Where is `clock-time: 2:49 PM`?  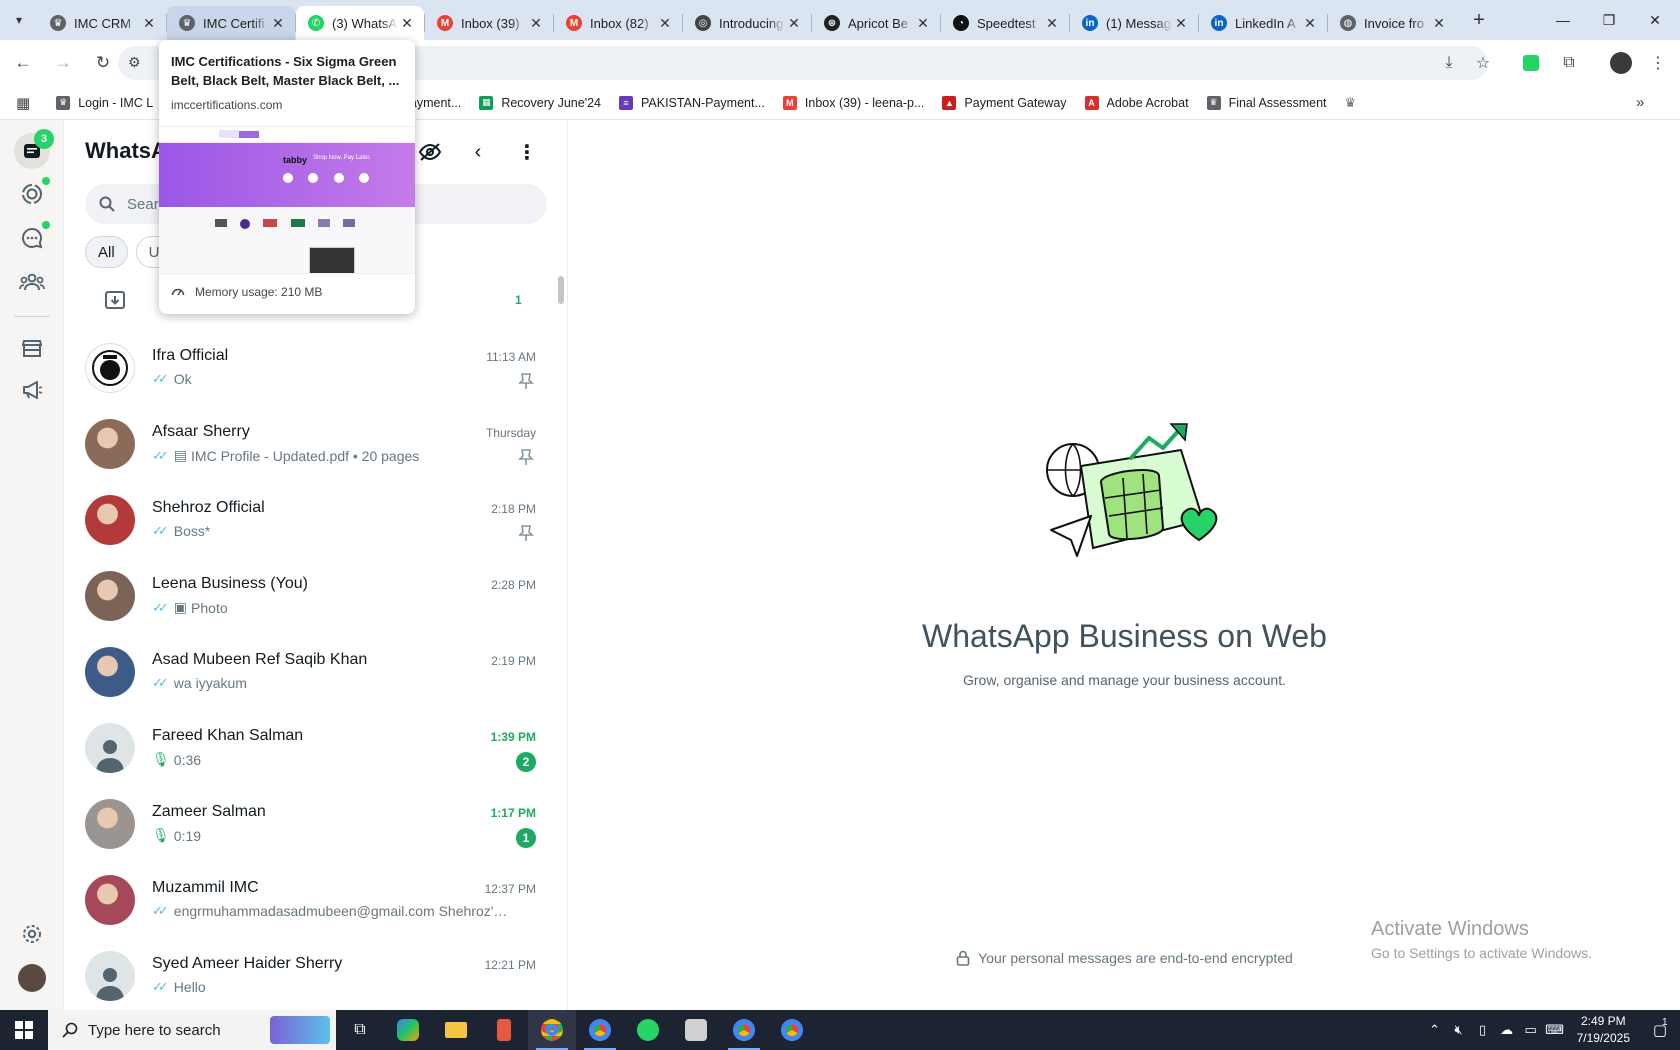 clock-time: 2:49 PM is located at coordinates (1603, 1021).